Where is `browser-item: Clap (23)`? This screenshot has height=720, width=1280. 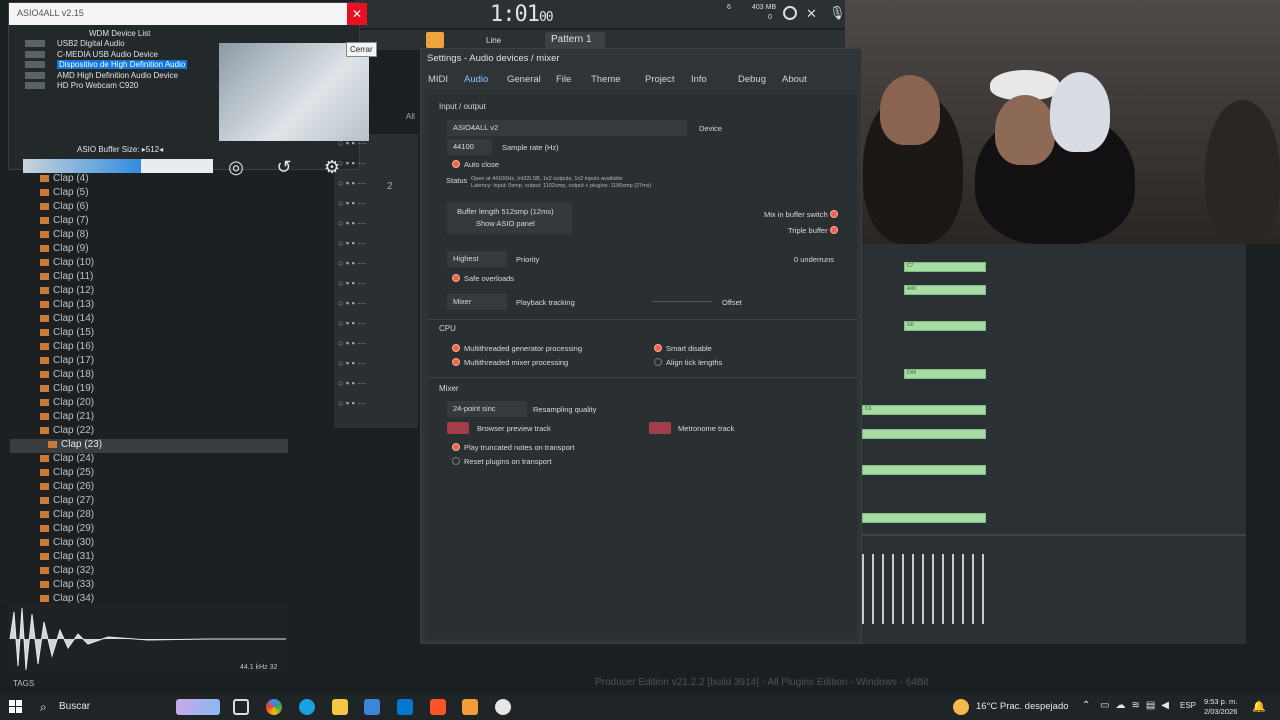 browser-item: Clap (23) is located at coordinates (149, 446).